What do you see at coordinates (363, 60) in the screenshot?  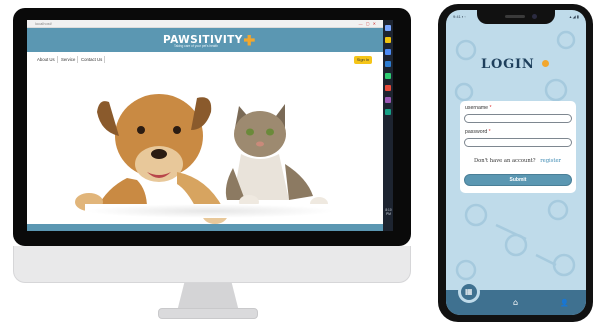 I see `sign-in-button: Sign In` at bounding box center [363, 60].